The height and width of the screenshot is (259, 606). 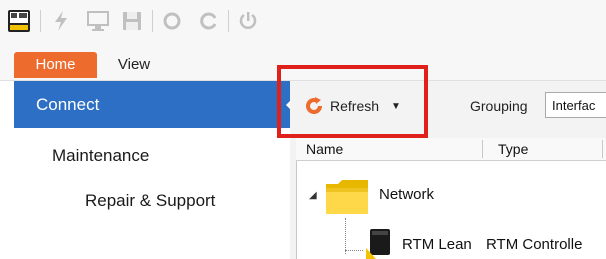 What do you see at coordinates (208, 21) in the screenshot?
I see `redo-icon` at bounding box center [208, 21].